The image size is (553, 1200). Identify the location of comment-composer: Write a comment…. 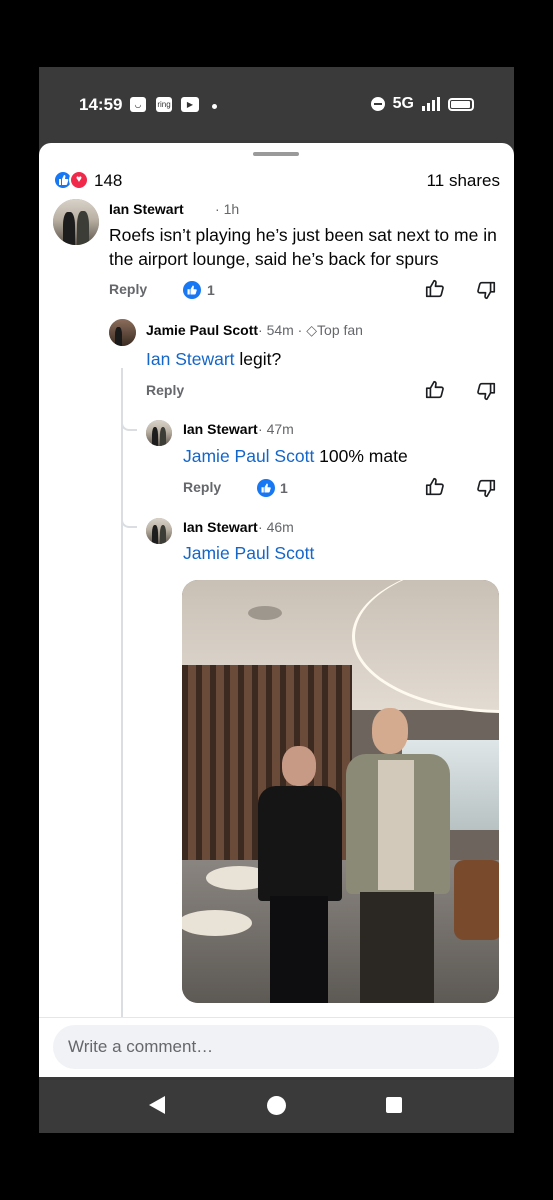
(276, 1047).